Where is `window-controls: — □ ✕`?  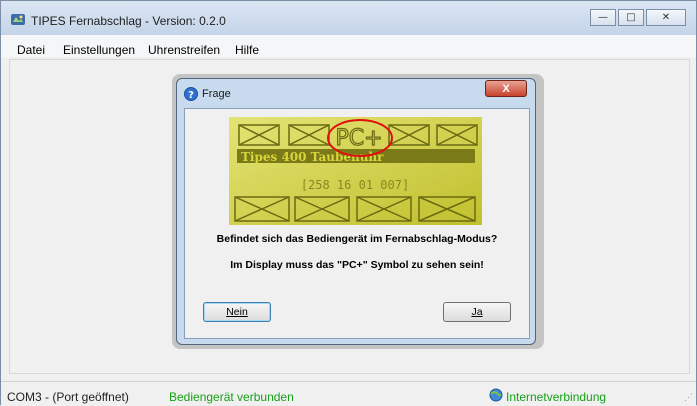
window-controls: — □ ✕ is located at coordinates (637, 17).